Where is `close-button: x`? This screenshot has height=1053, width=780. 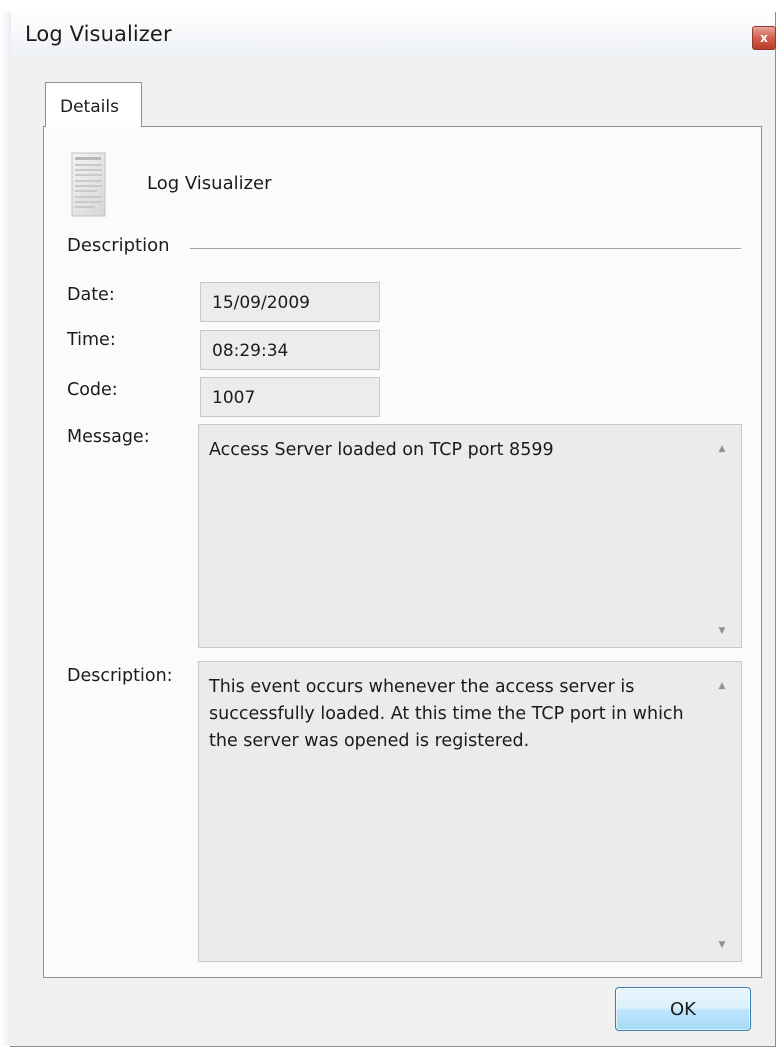 close-button: x is located at coordinates (764, 38).